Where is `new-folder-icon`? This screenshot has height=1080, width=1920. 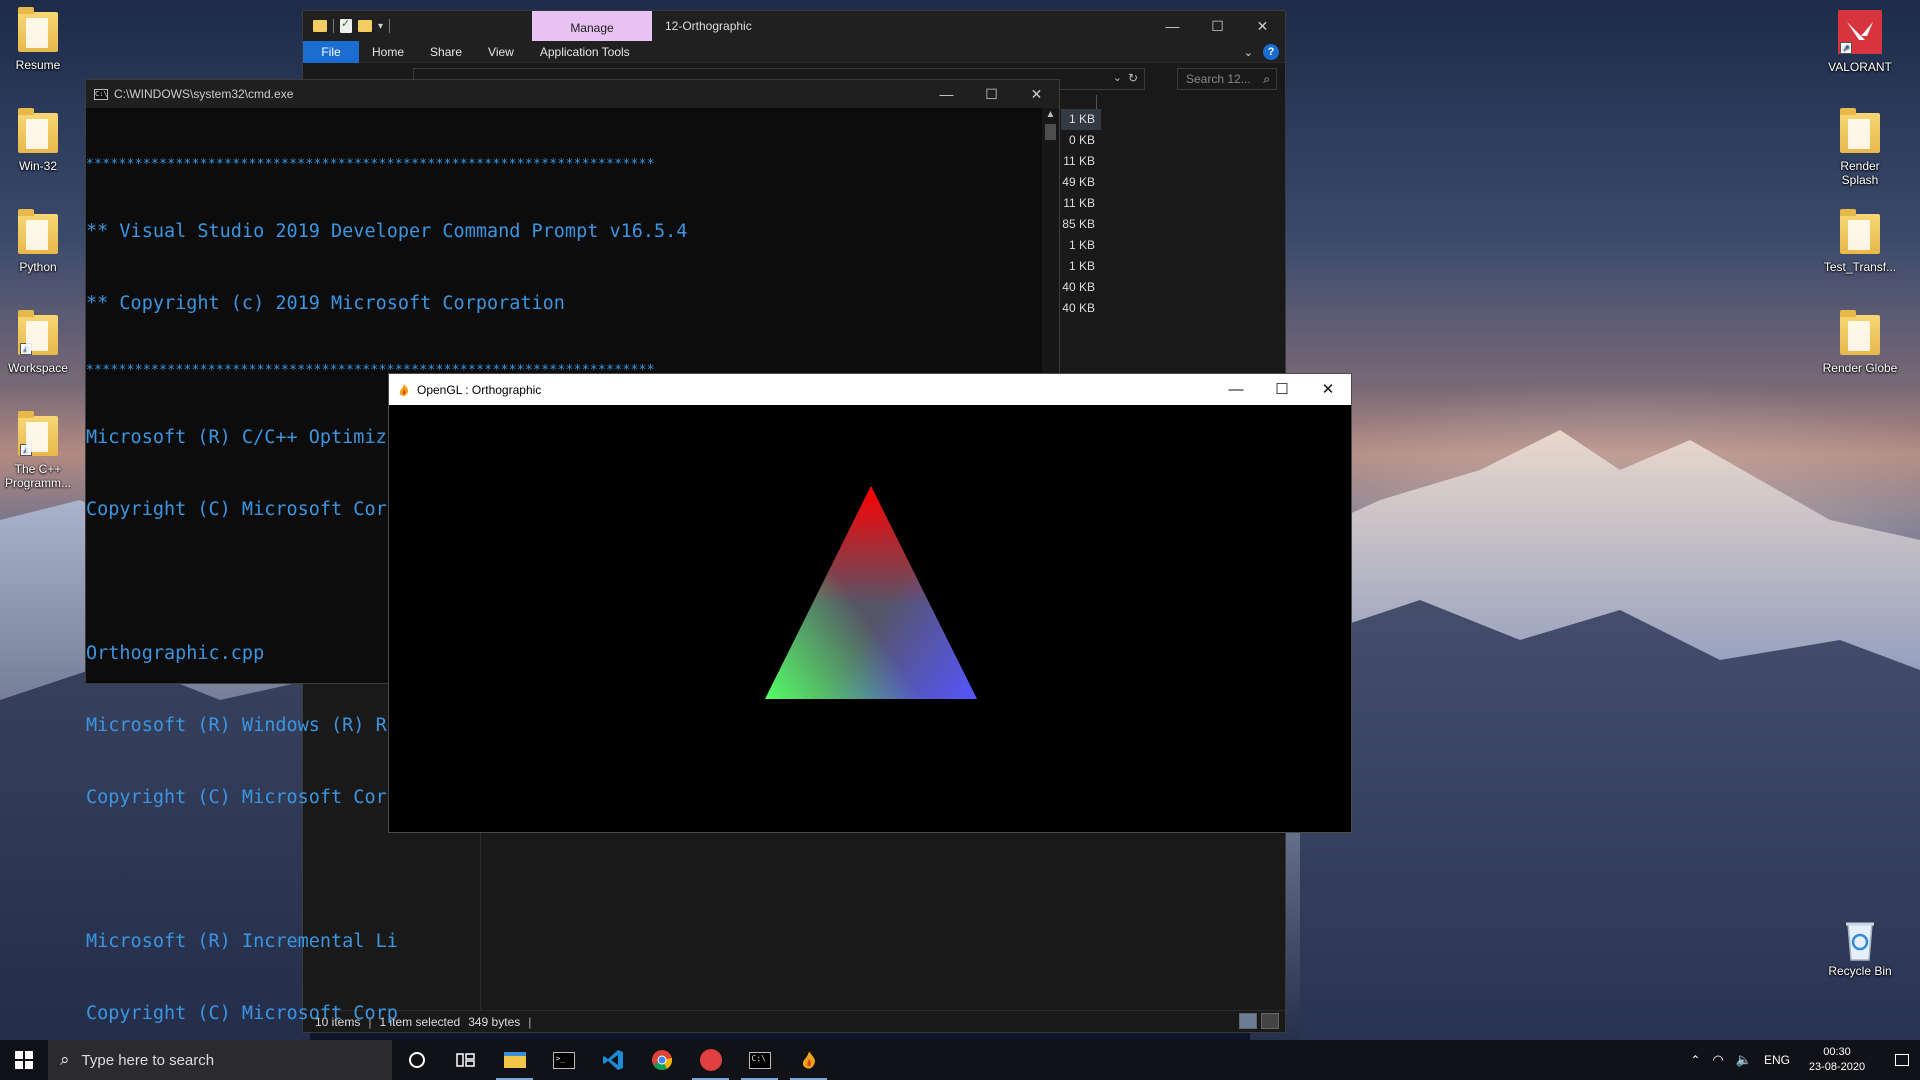 new-folder-icon is located at coordinates (365, 26).